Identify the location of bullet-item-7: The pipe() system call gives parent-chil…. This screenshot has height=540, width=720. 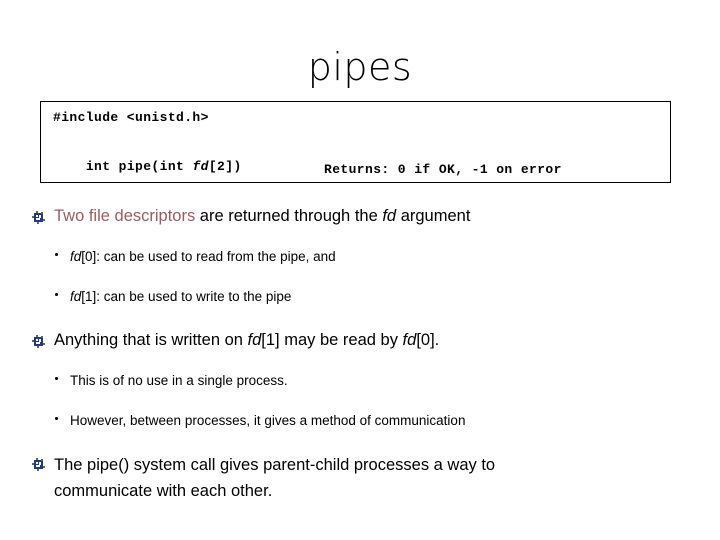
(360, 478).